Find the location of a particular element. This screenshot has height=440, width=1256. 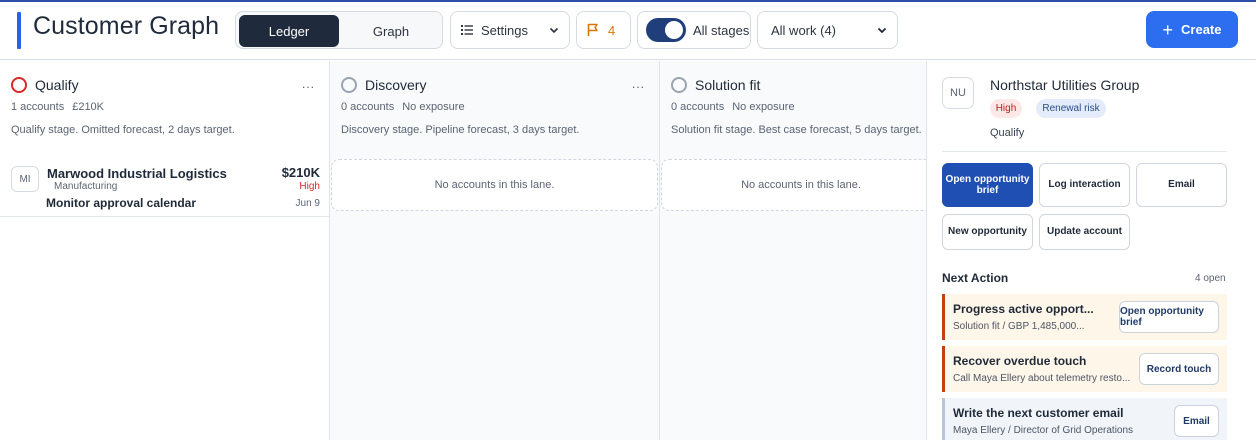

settings-label: Settings is located at coordinates (504, 30).